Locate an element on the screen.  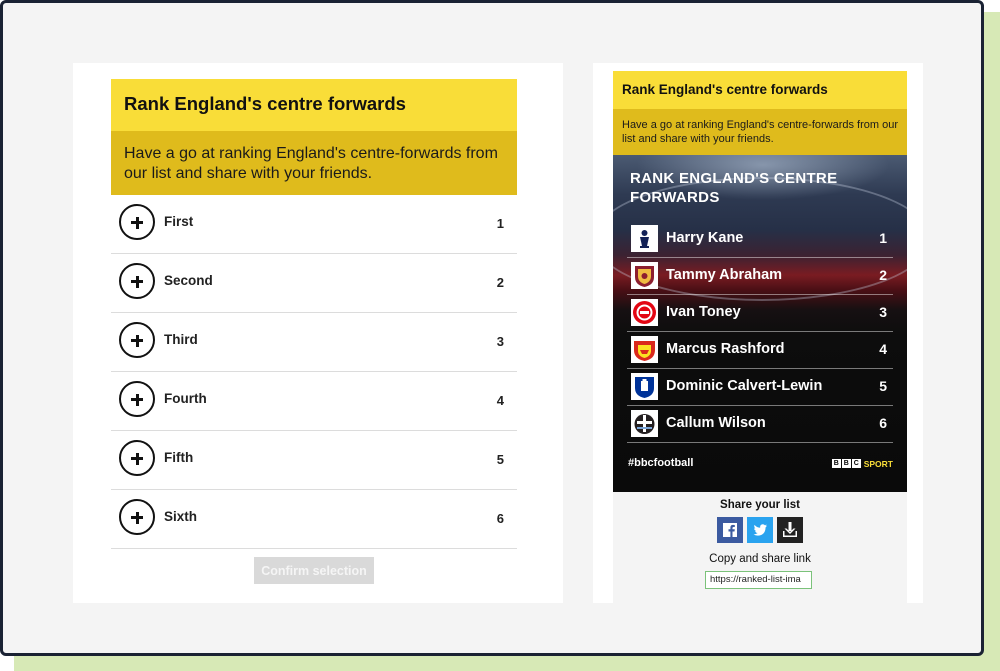
rank-slot: Third 3 is located at coordinates (314, 342).